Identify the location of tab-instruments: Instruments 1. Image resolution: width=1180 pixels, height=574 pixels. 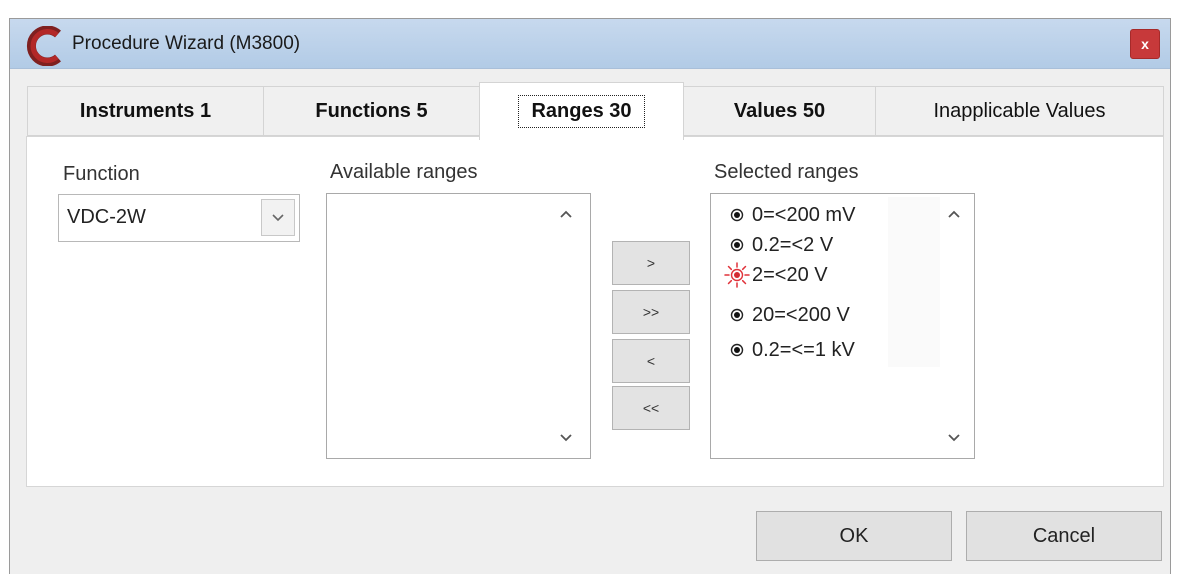
(145, 111).